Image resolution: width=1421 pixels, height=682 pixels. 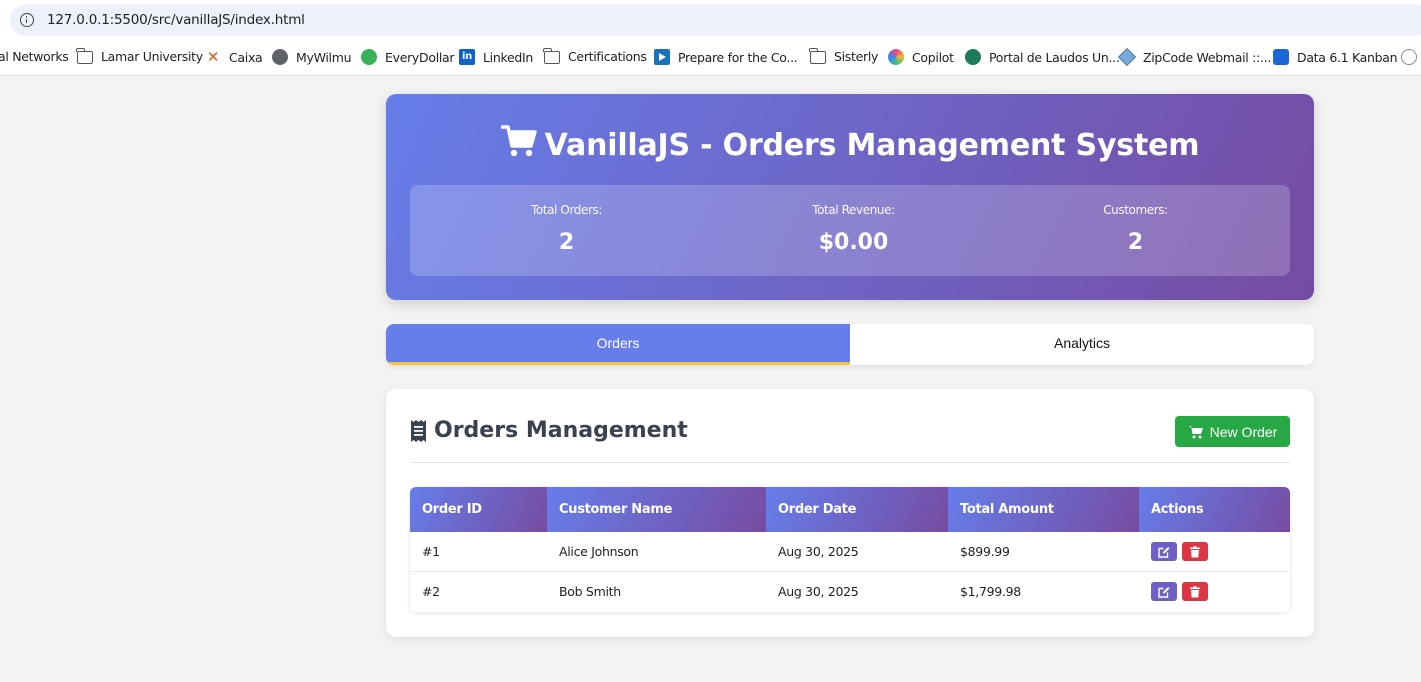 I want to click on site-icon, so click(x=1409, y=57).